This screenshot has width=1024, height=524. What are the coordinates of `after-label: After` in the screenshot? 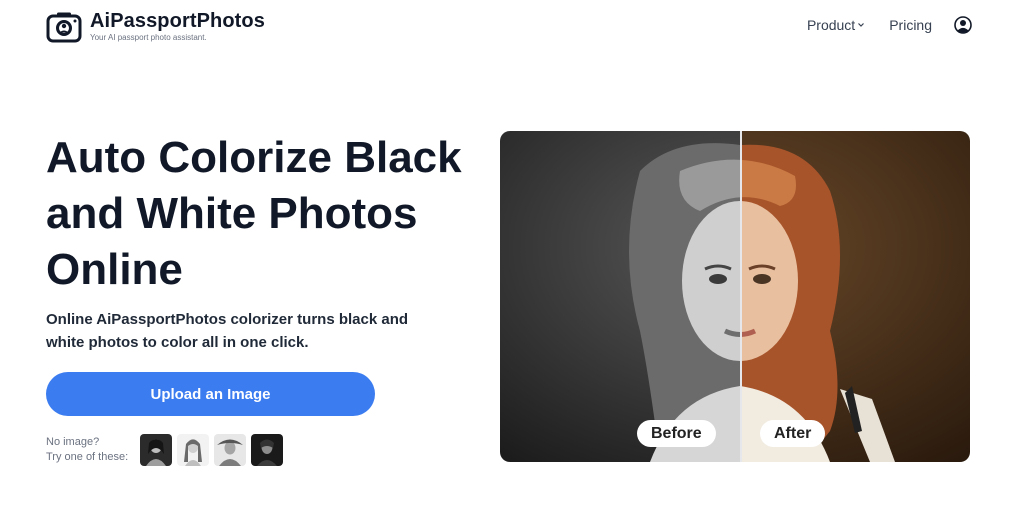 It's located at (793, 433).